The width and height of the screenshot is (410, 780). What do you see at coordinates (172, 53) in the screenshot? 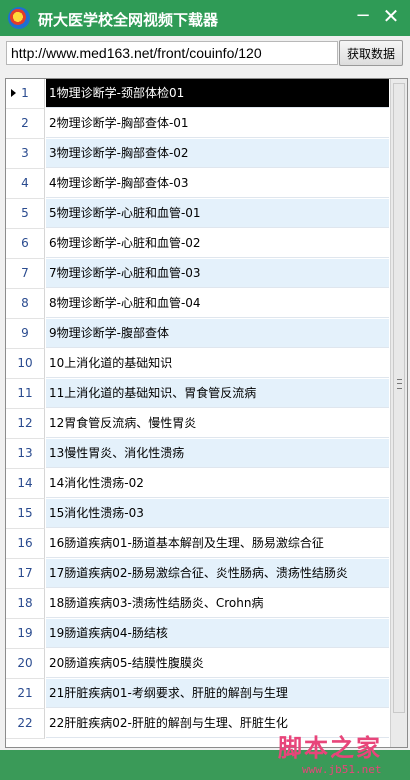
I see `url-input` at bounding box center [172, 53].